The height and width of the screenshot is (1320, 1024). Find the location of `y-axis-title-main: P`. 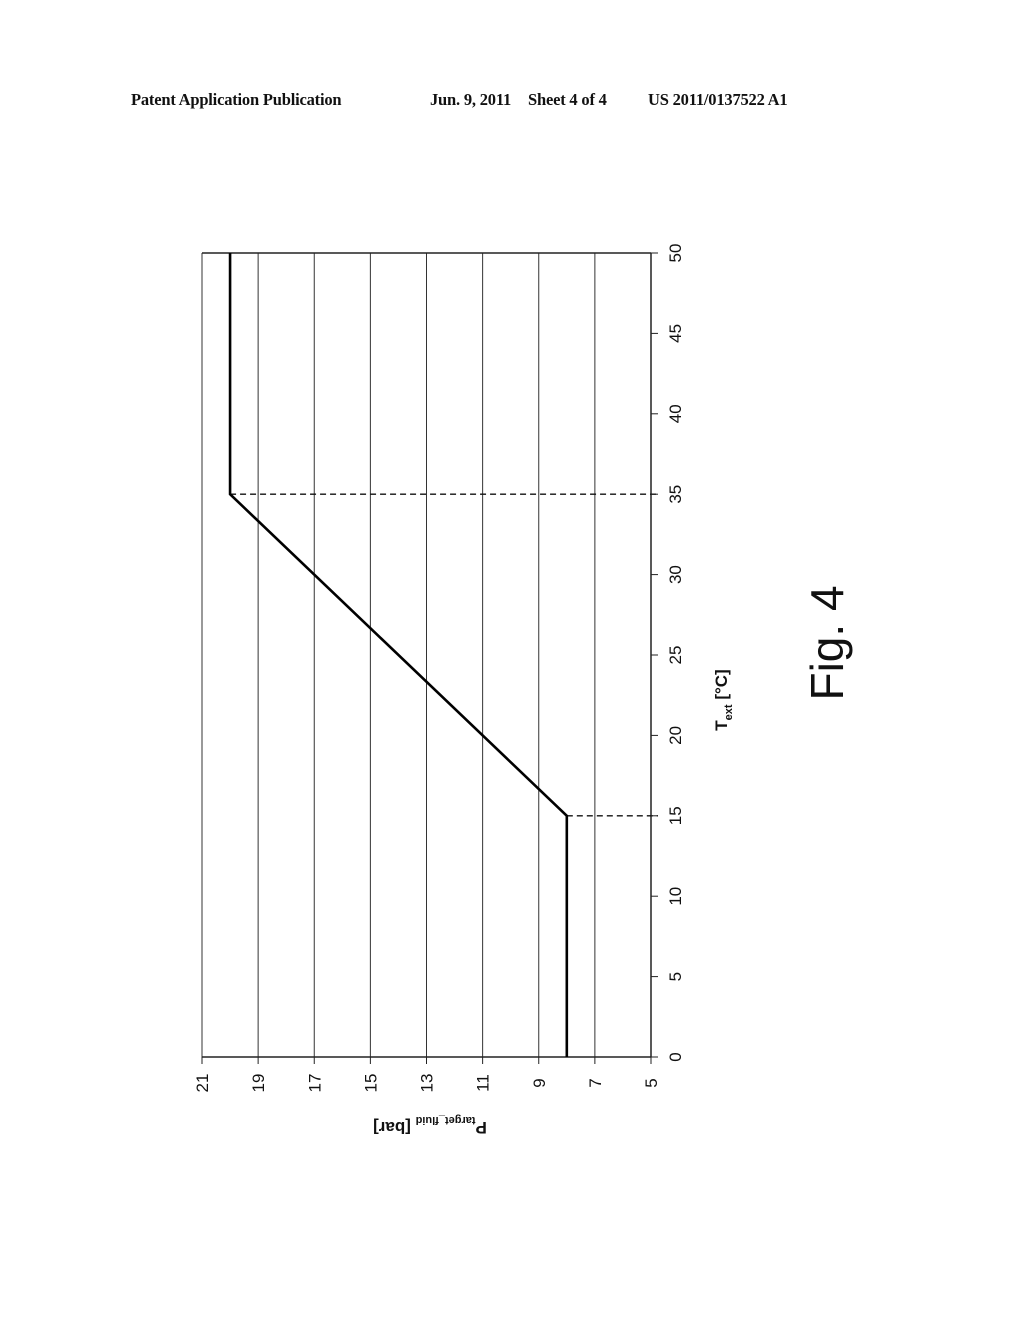

y-axis-title-main: P is located at coordinates (481, 1127).